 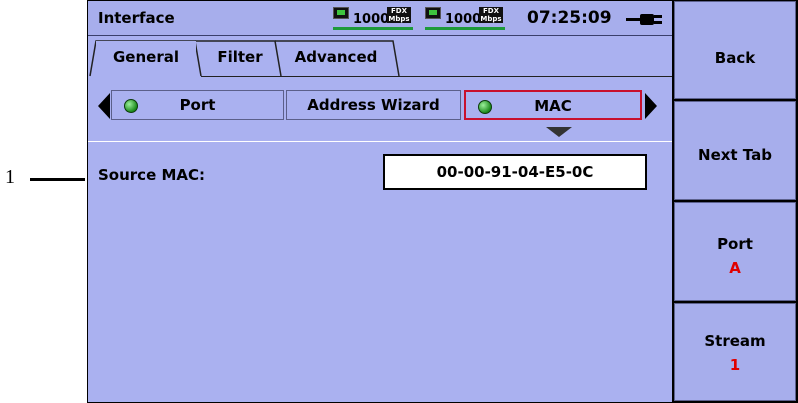 I want to click on tab-filter: Filter, so click(x=240, y=57).